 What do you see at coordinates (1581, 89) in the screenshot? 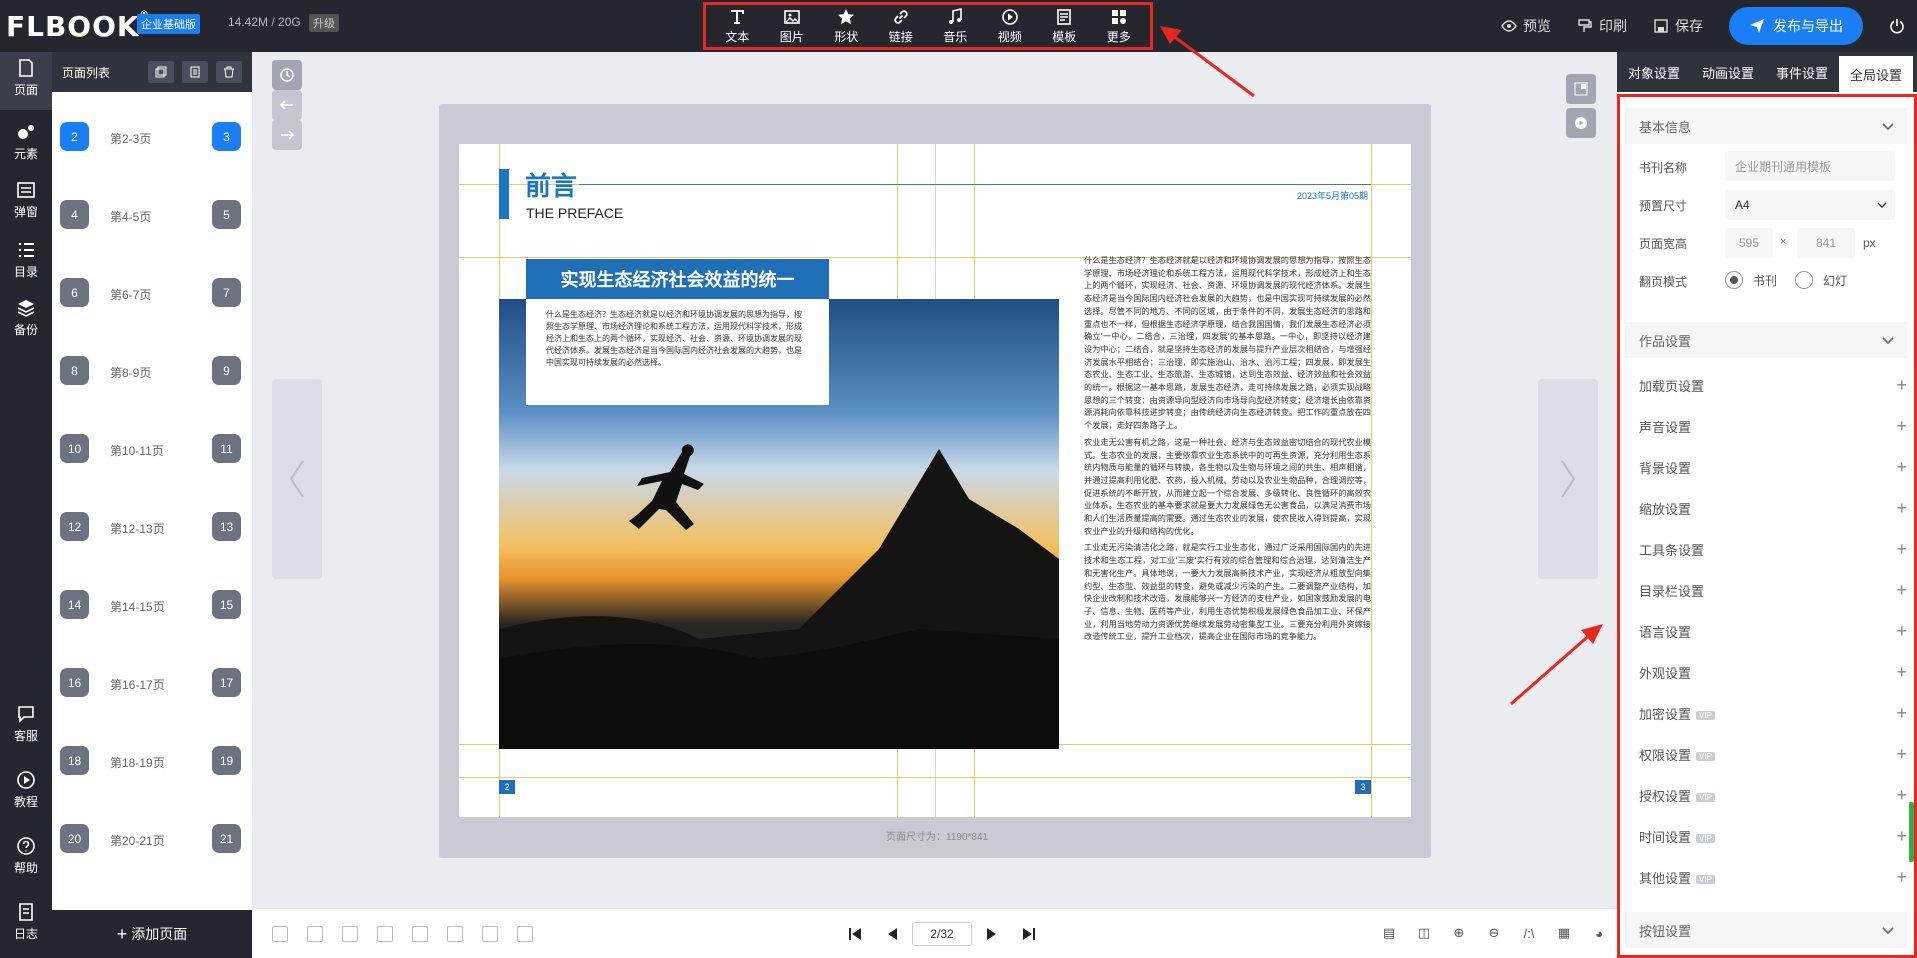
I see `page-thumbnail-icon` at bounding box center [1581, 89].